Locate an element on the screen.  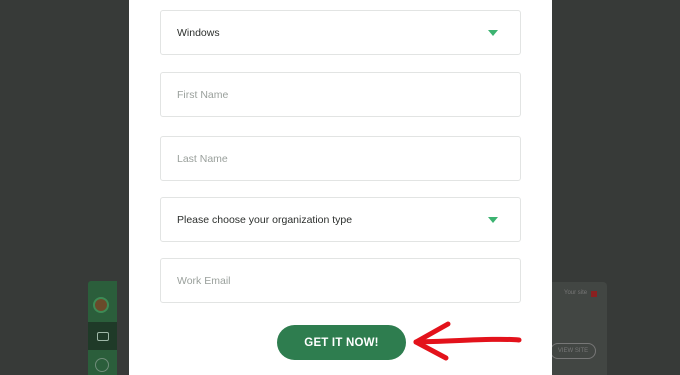
background-briefcase-item is located at coordinates (102, 336).